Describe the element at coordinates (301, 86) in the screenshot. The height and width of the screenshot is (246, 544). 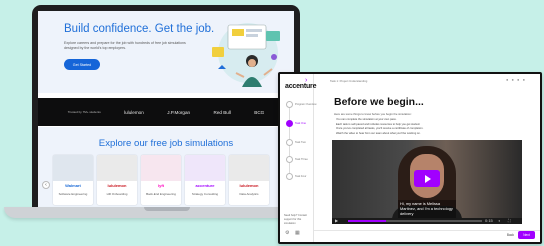
I see `accenture-logo: accenture` at that location.